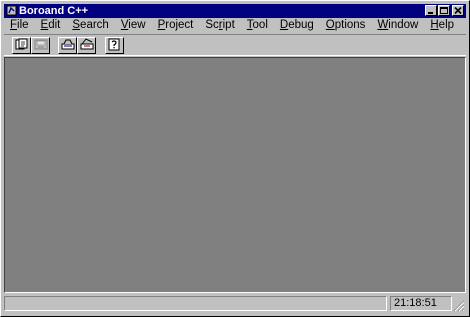  I want to click on make-button, so click(86, 45).